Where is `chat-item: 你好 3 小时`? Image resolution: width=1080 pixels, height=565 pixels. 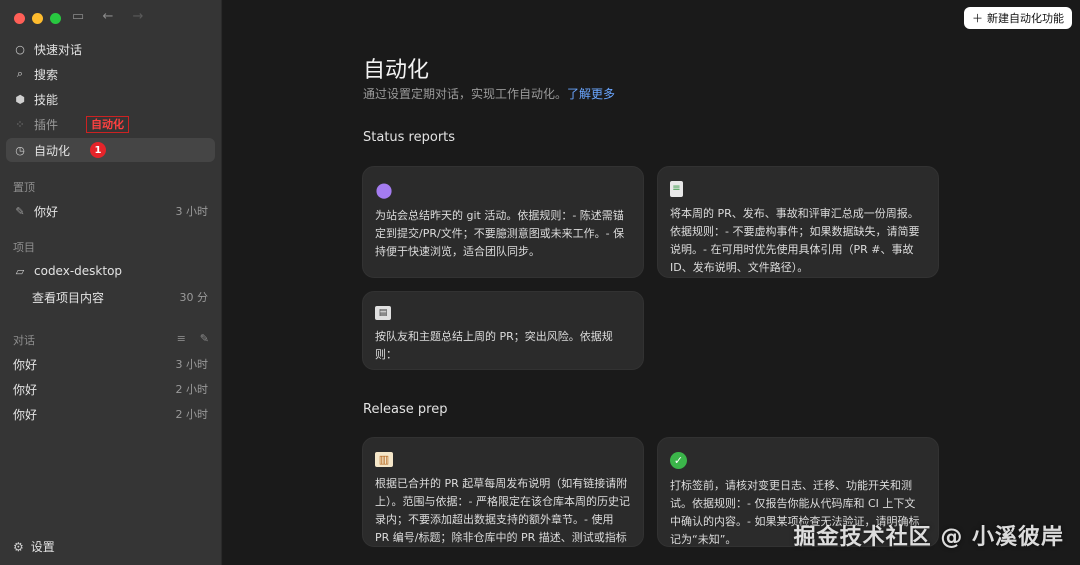
chat-item: 你好 3 小时 is located at coordinates (110, 364).